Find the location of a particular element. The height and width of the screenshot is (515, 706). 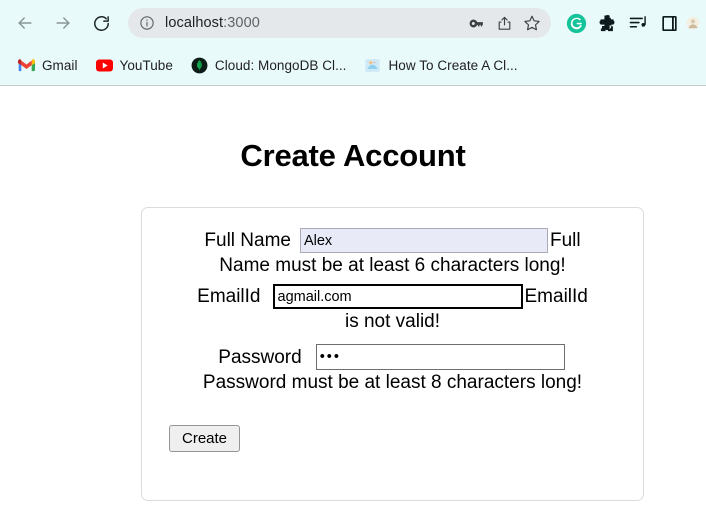

extension-icons is located at coordinates (631, 23).